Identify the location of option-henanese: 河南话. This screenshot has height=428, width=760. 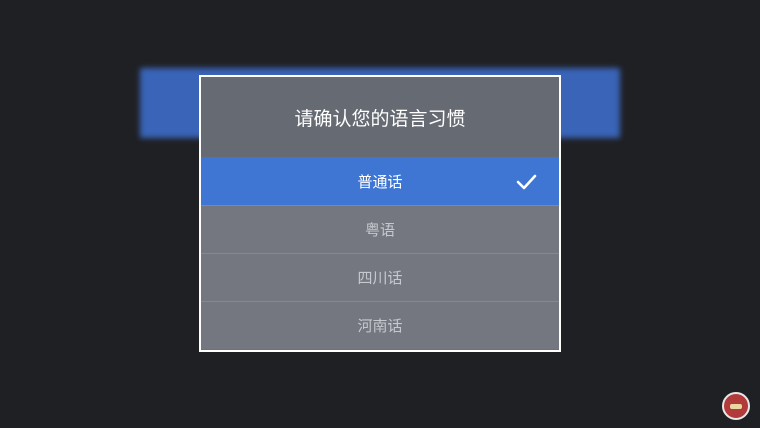
(380, 325).